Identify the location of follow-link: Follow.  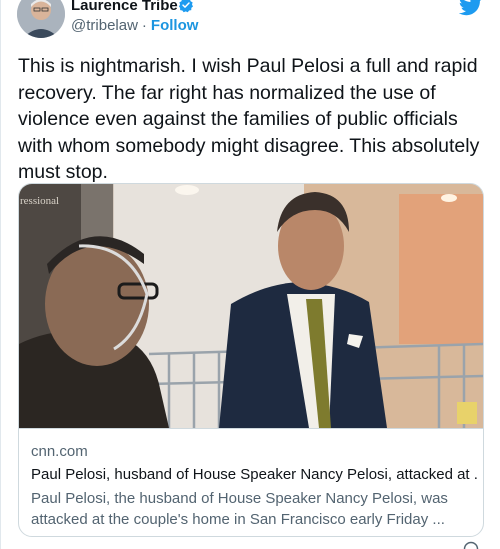
(175, 25).